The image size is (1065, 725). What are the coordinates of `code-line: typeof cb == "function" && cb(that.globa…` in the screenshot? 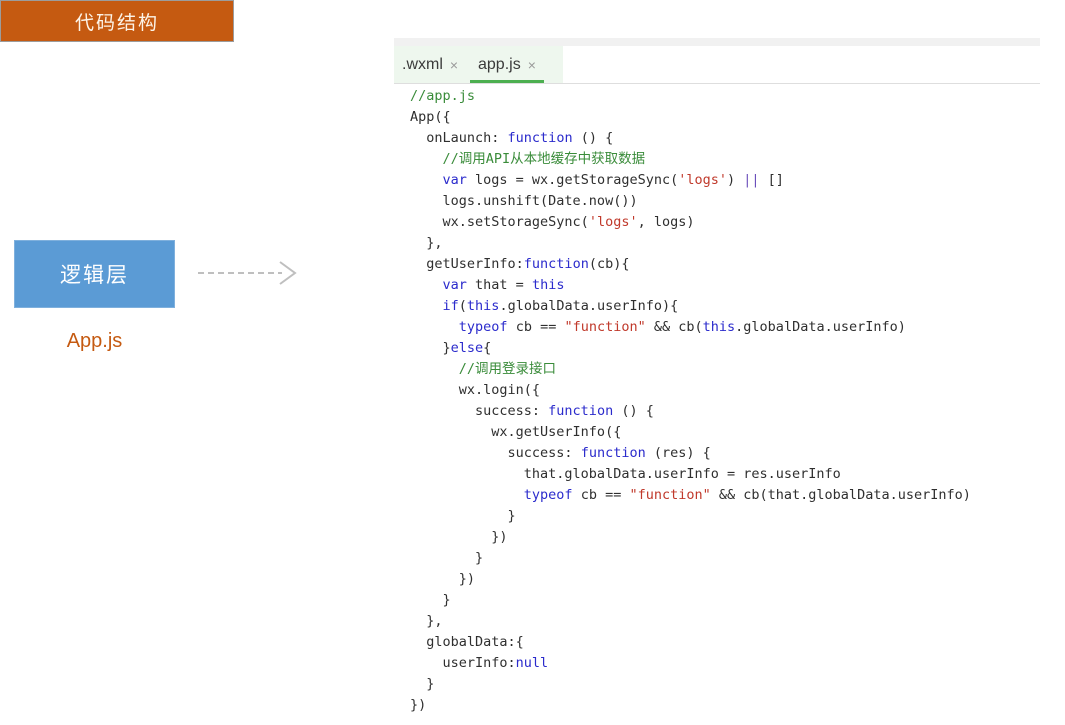 It's located at (725, 495).